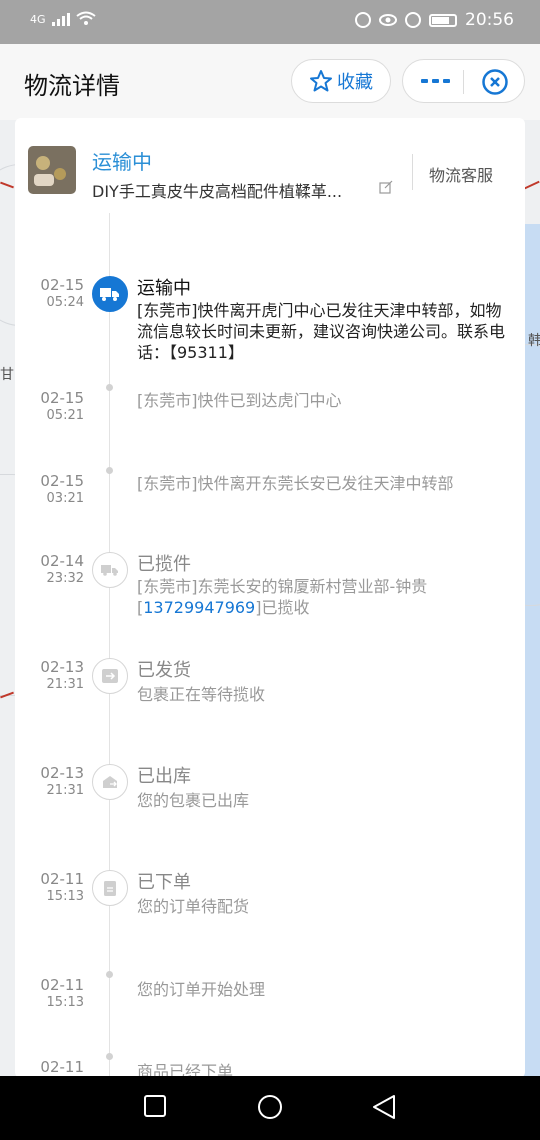 This screenshot has height=1140, width=540. Describe the element at coordinates (295, 483) in the screenshot. I see `entry-desc: [东莞市]快件离开东莞长安已发往天津中转部` at that location.